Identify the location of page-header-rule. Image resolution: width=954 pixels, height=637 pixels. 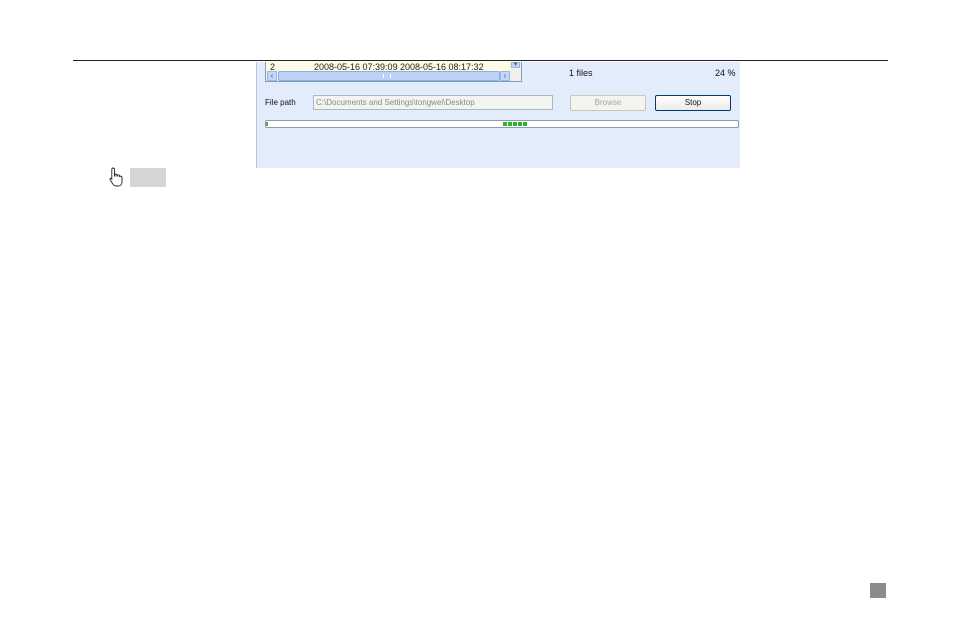
(480, 60).